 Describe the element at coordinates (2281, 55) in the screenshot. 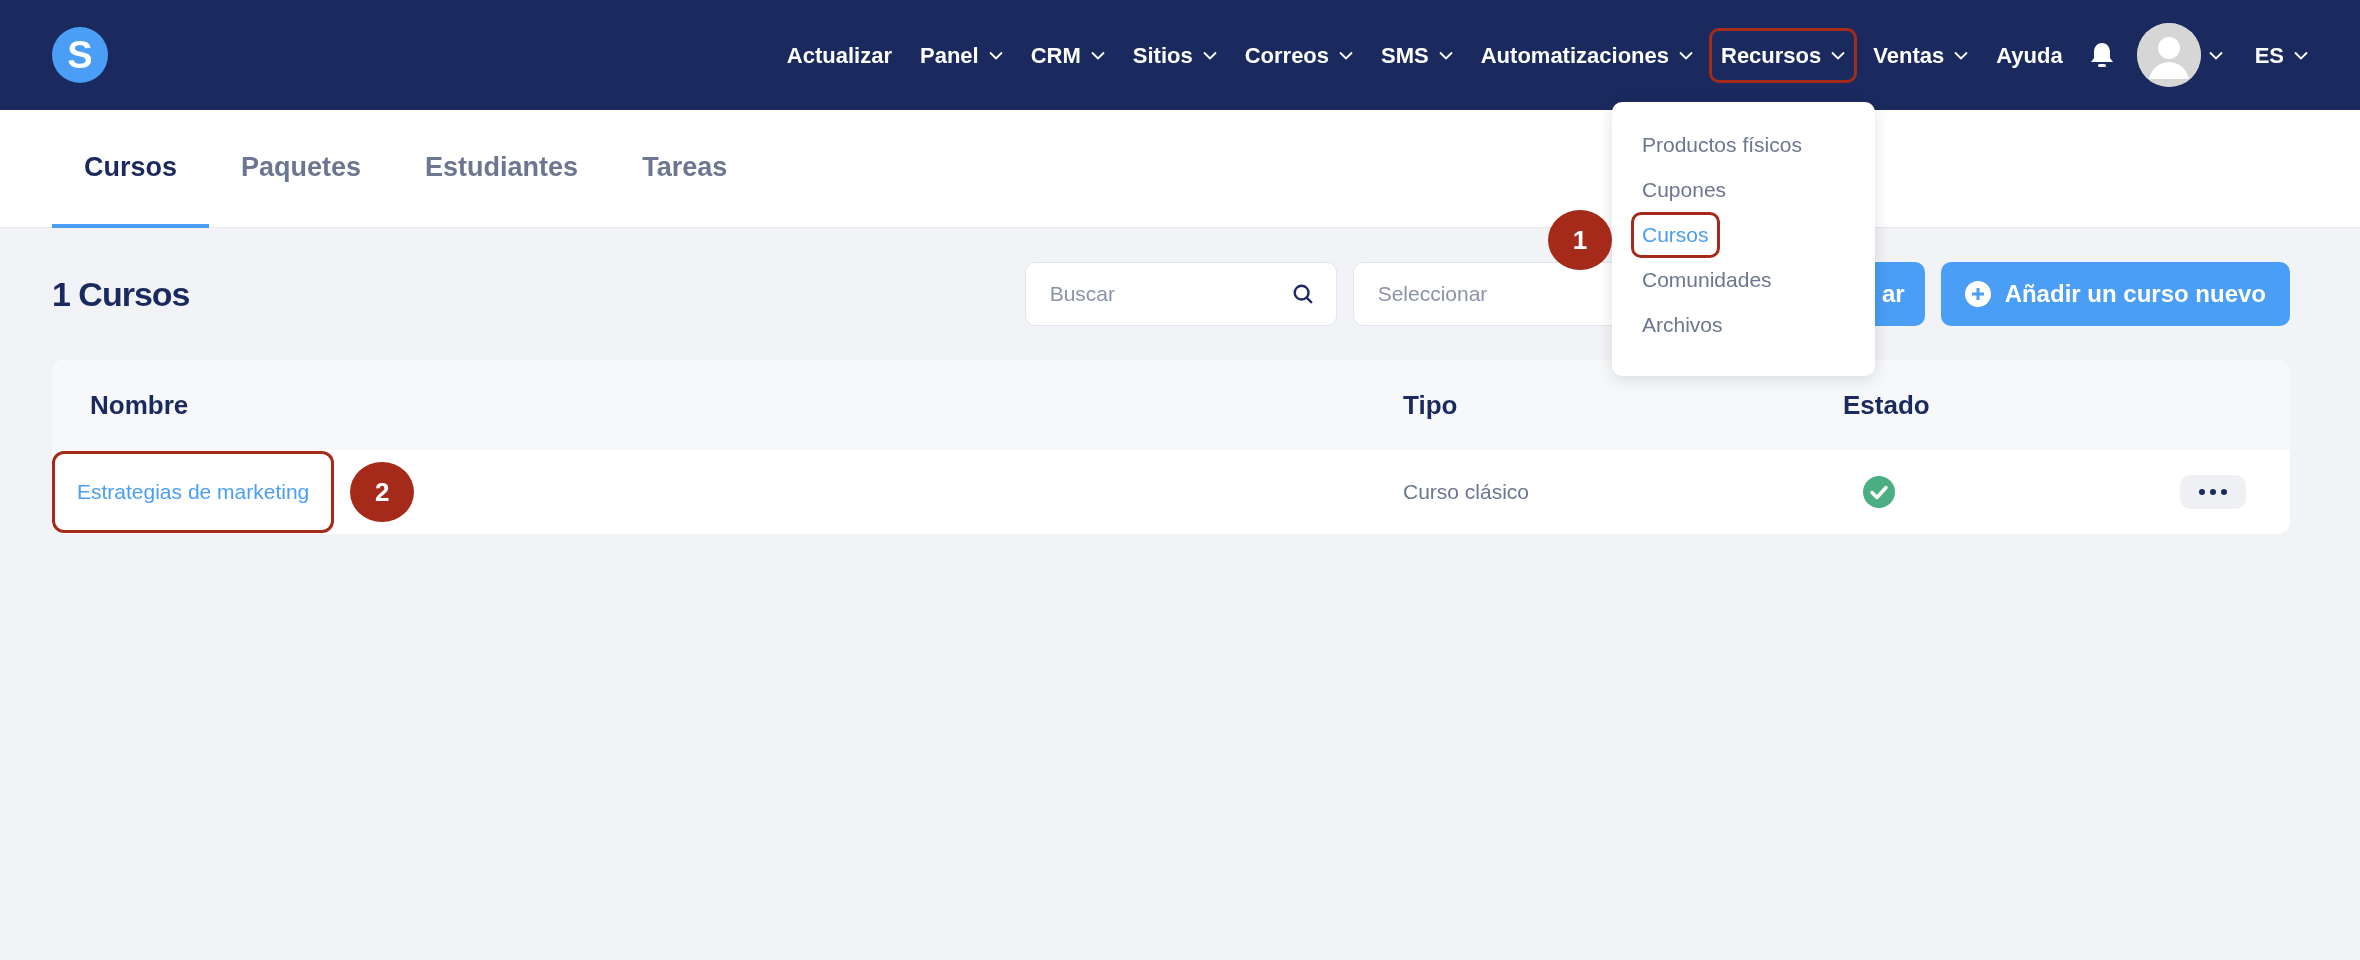

I see `language-selector: ES` at that location.